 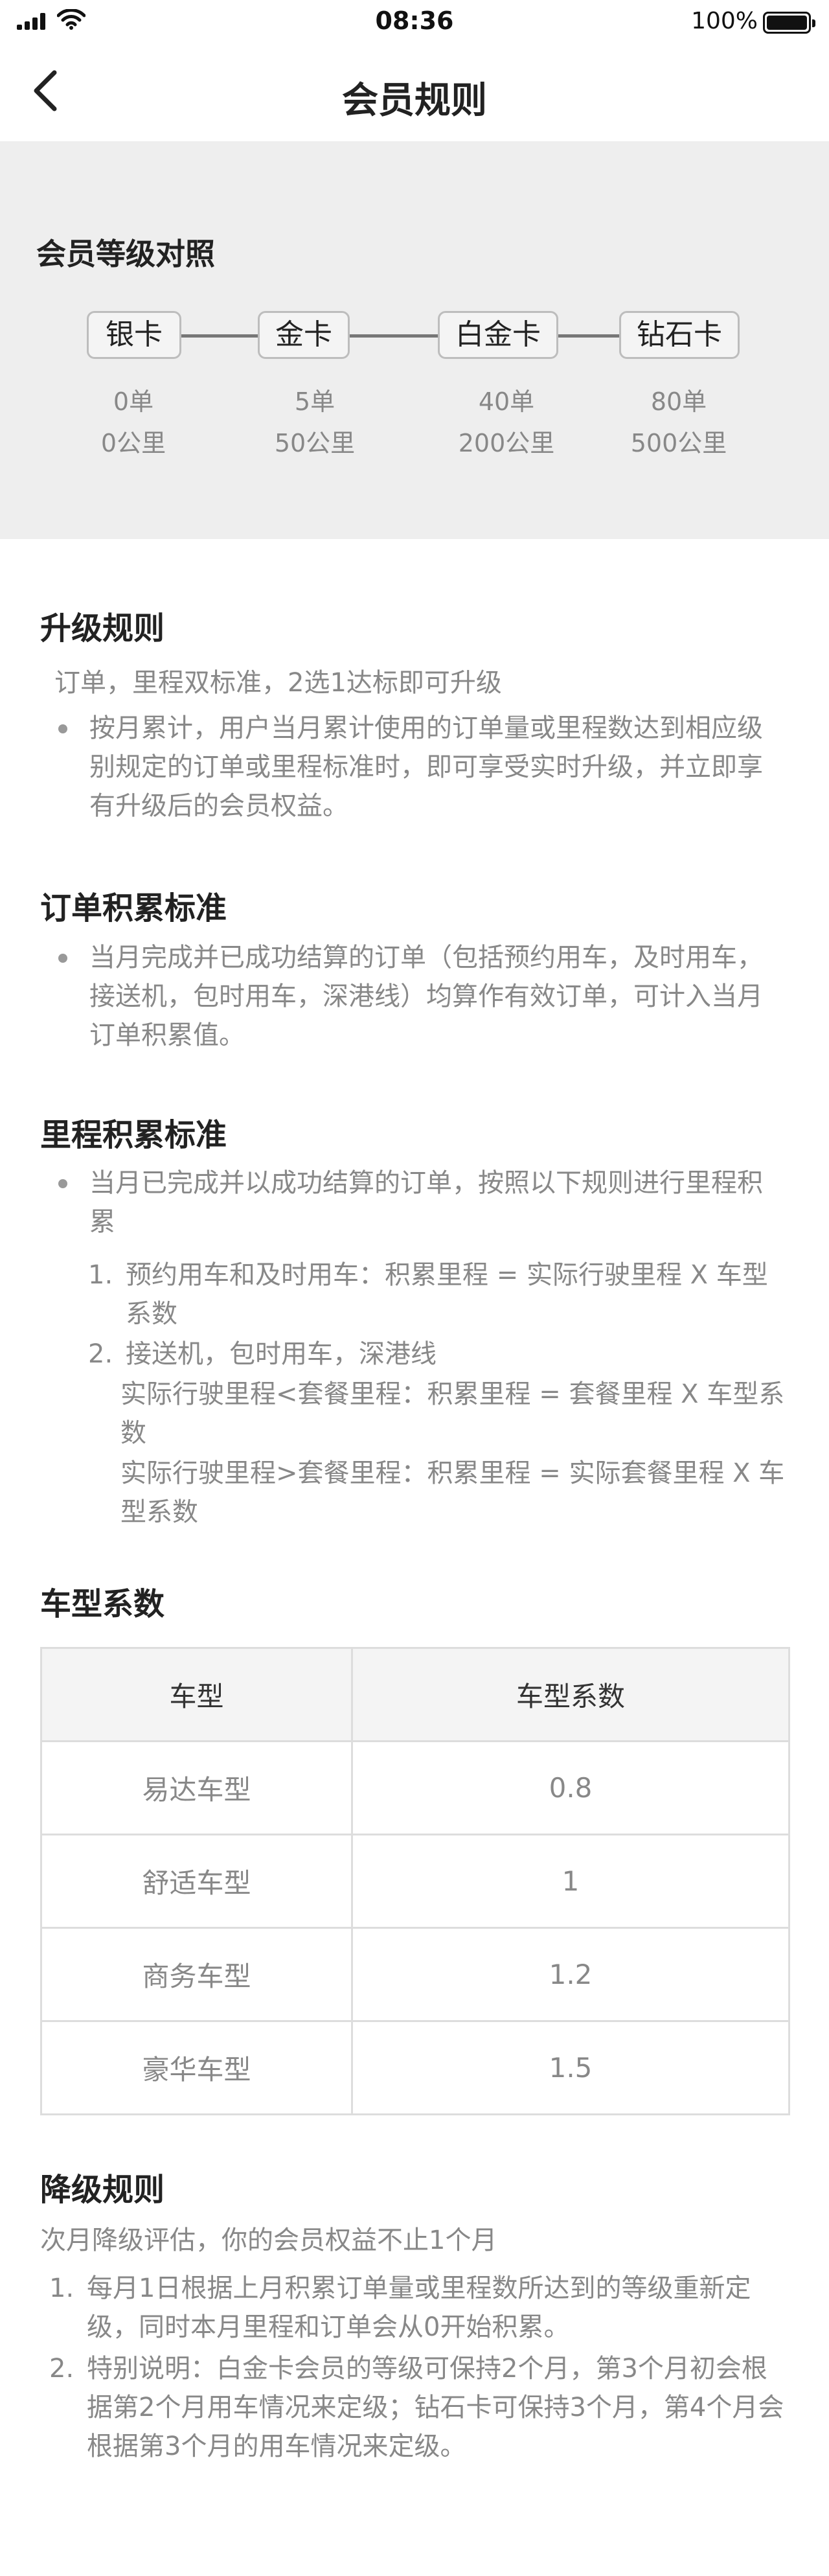 I want to click on level-badge-platinum: 白金卡, so click(x=498, y=335).